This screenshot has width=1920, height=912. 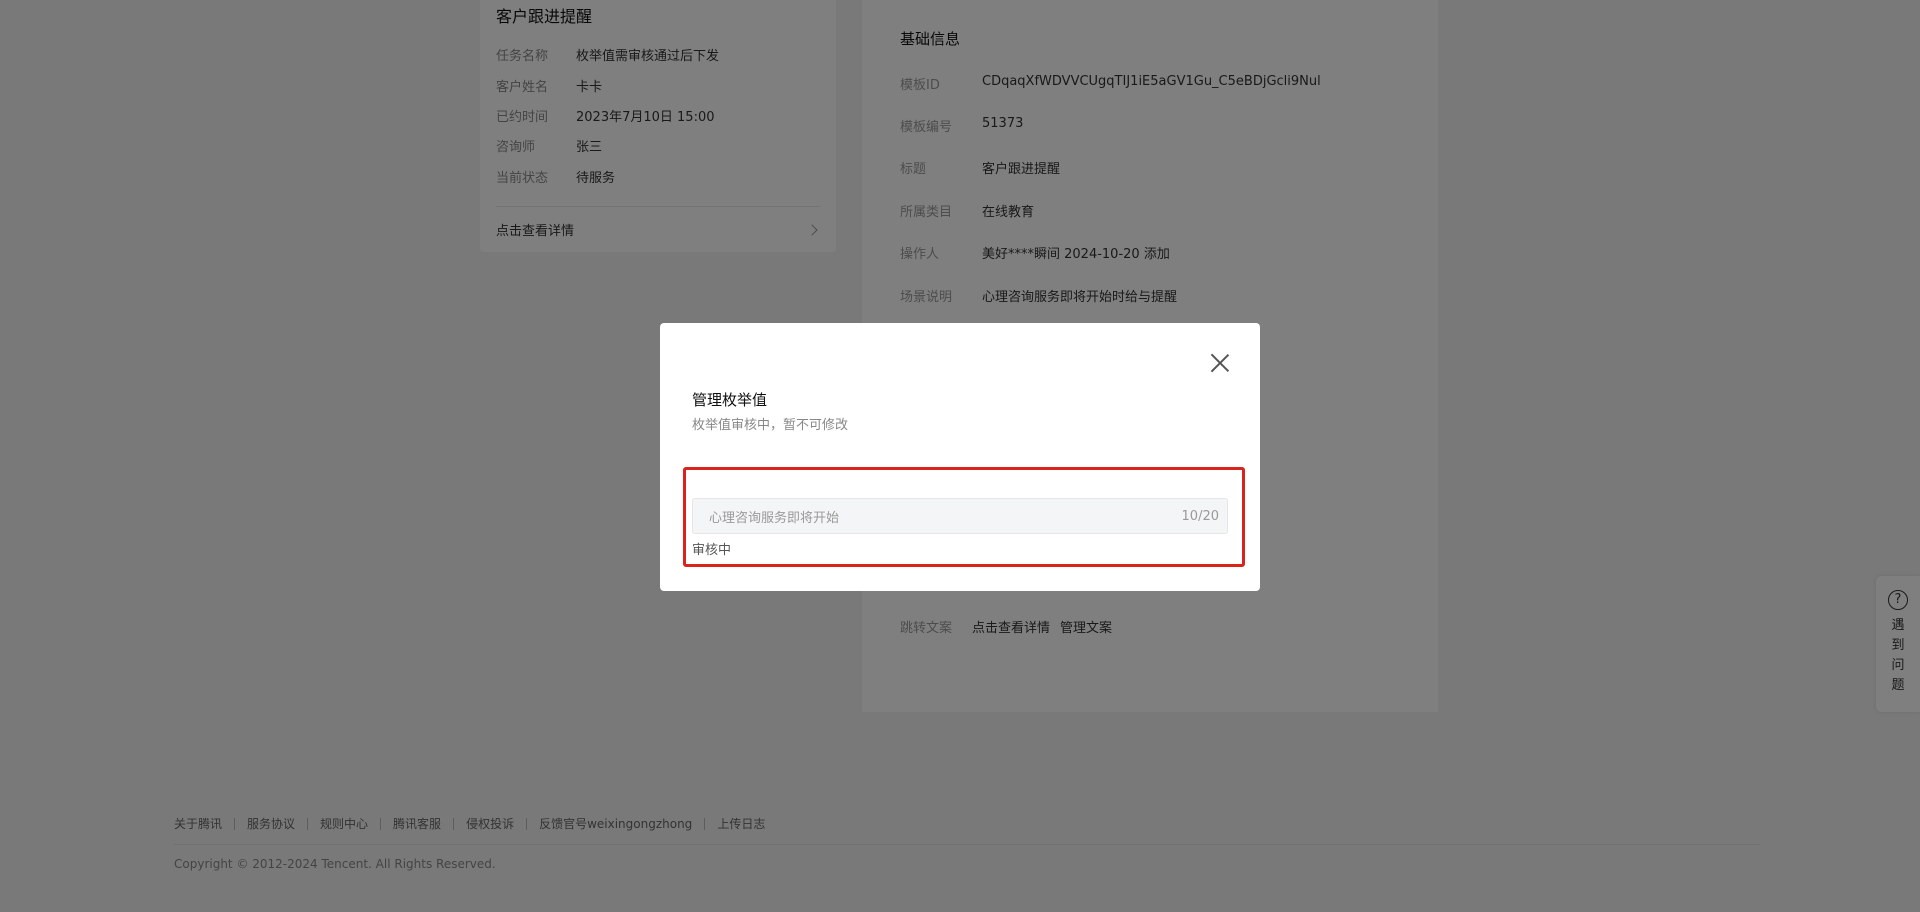 I want to click on close-icon, so click(x=1220, y=363).